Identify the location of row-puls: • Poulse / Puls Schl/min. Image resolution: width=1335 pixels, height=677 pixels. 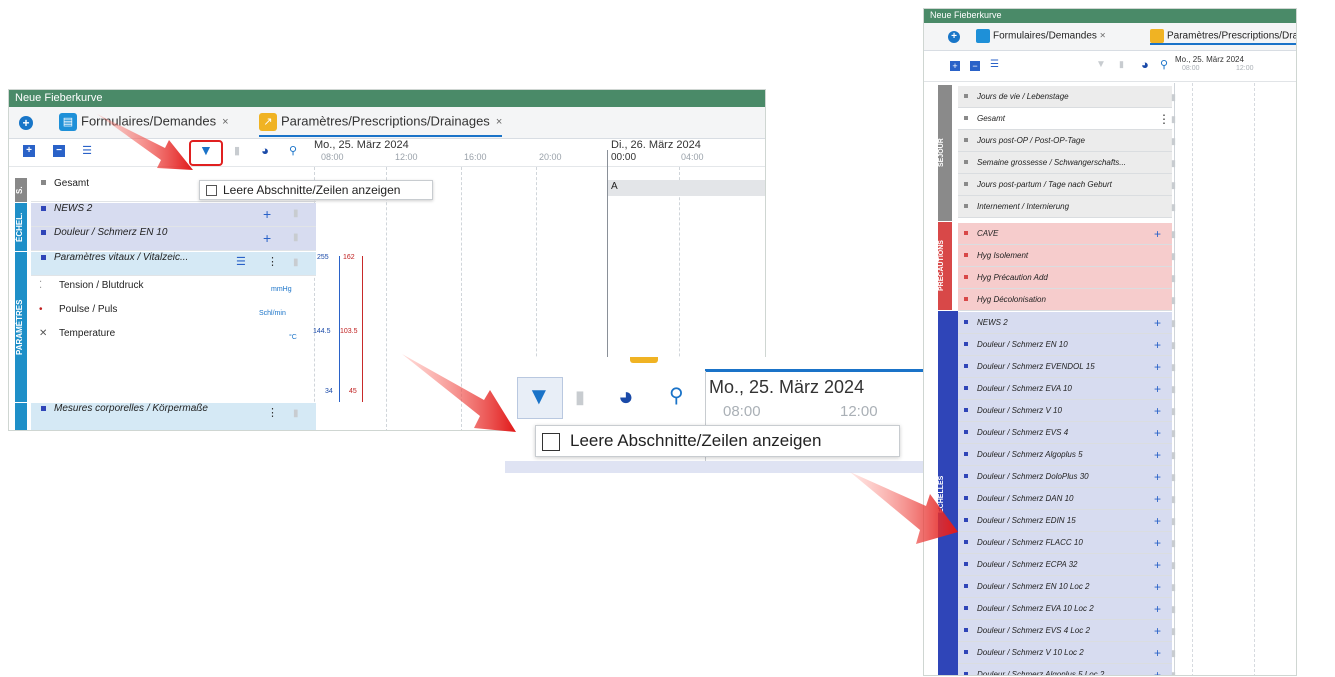
(173, 316).